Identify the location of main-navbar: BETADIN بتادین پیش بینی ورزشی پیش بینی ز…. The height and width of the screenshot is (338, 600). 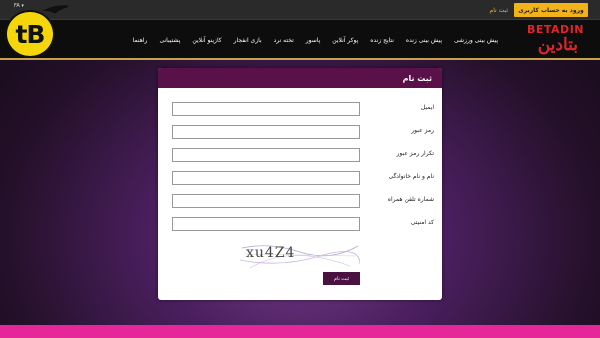
(300, 40).